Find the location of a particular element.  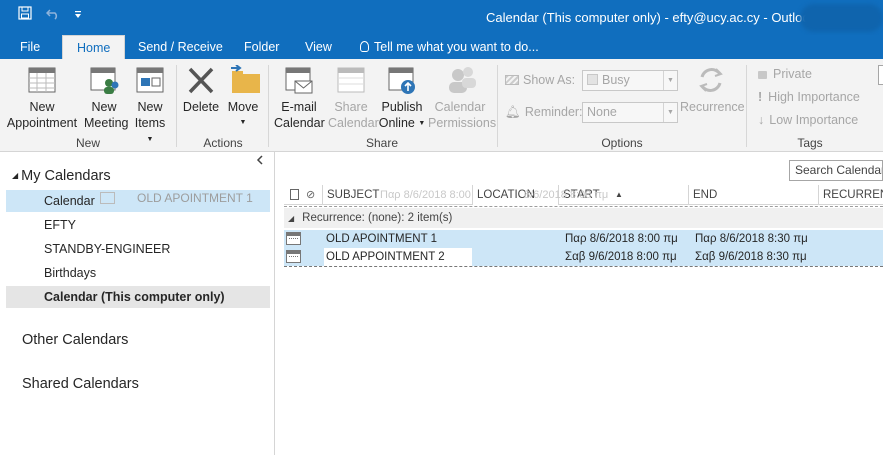

group-label-new: New is located at coordinates (87, 143).